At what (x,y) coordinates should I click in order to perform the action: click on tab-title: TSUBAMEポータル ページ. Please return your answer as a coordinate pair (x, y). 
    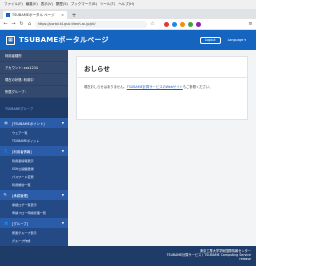
    Looking at the image, I should click on (33, 14).